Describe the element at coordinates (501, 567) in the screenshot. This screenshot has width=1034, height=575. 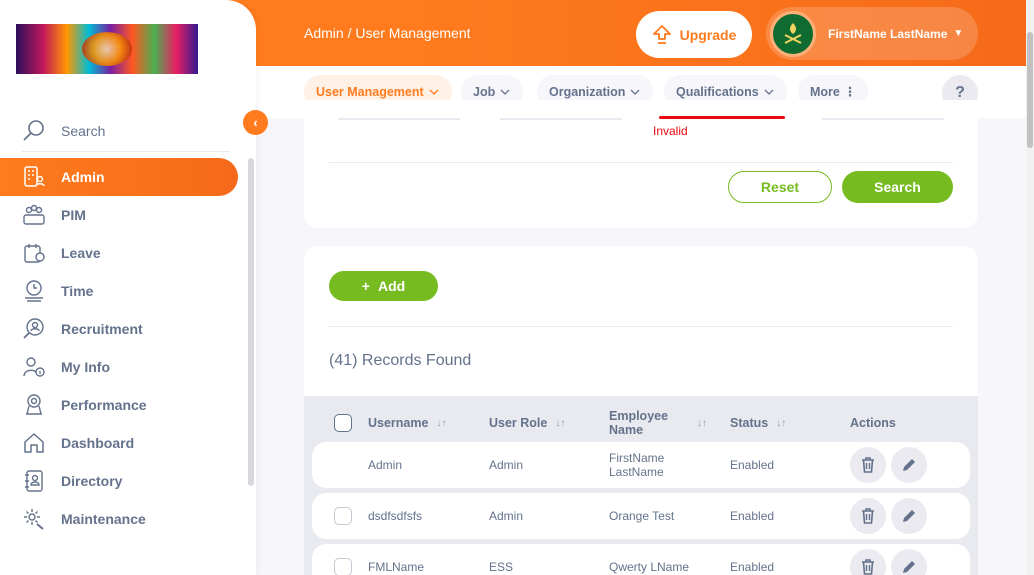
I see `cell-user-role: ESS` at that location.